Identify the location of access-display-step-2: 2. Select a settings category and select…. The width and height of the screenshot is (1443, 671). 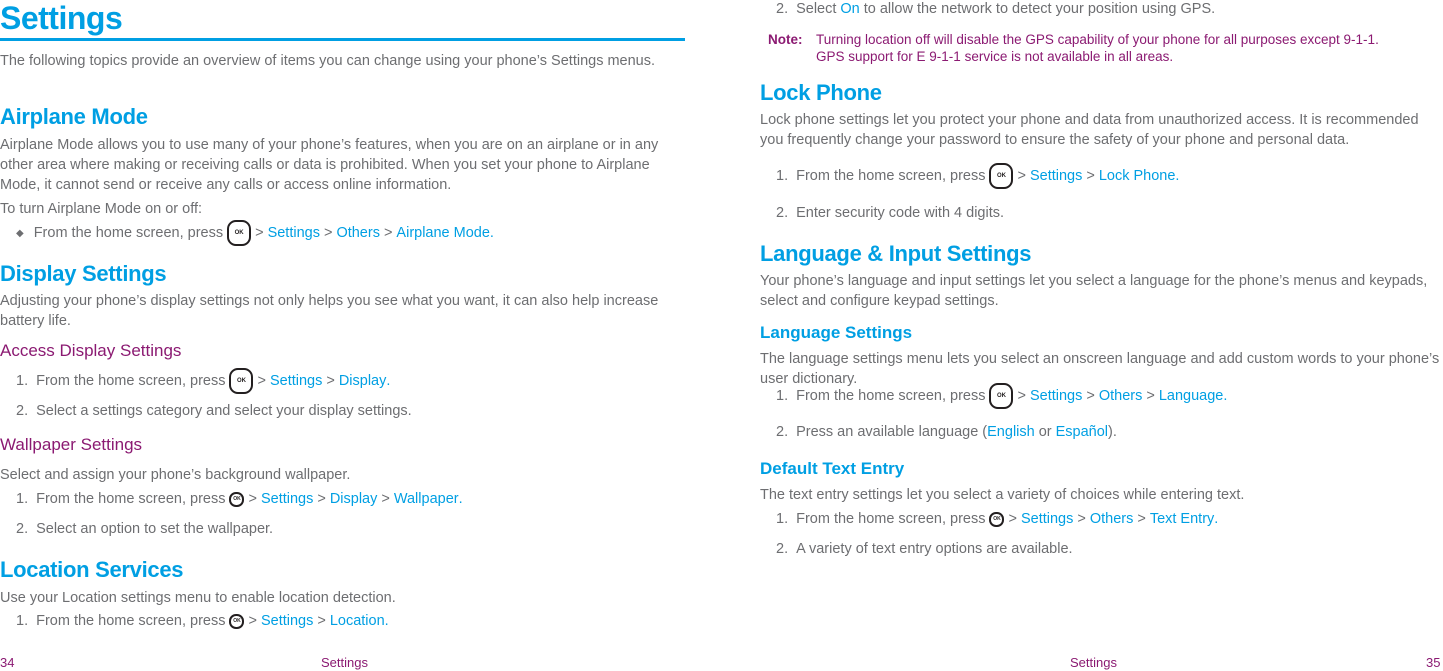
(214, 411).